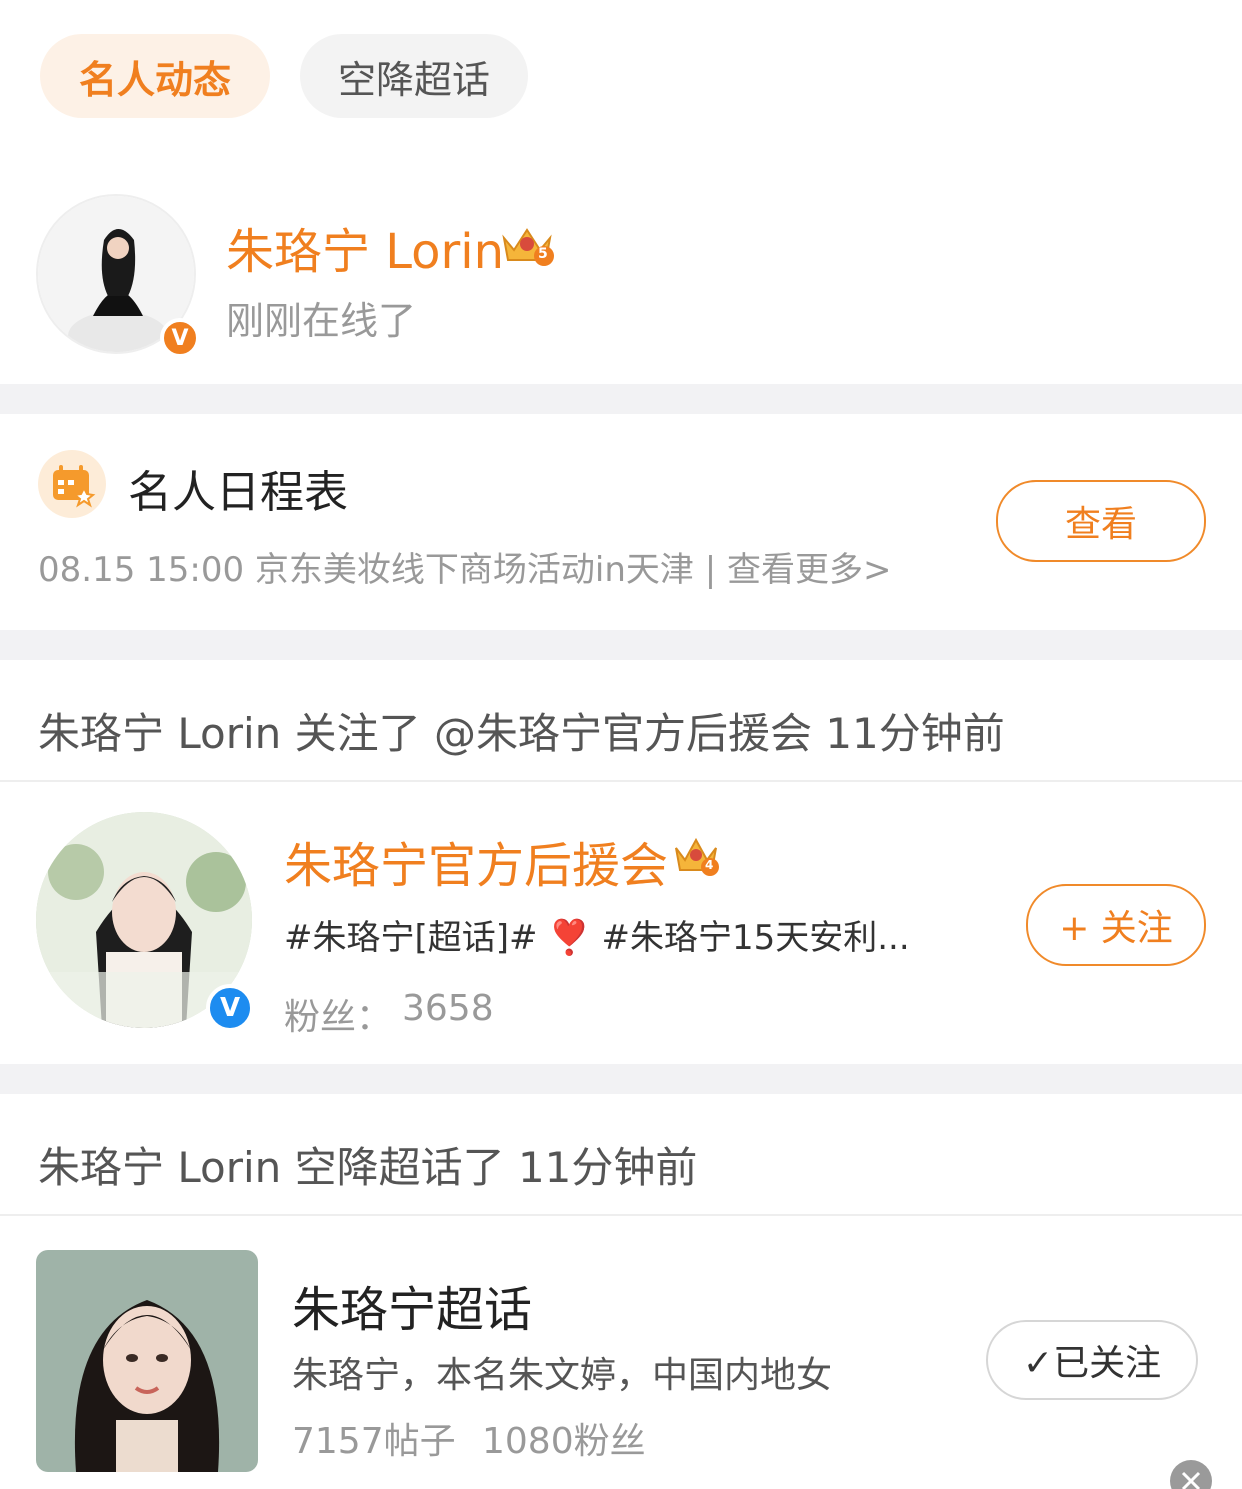 This screenshot has width=1242, height=1489. I want to click on crown-badge-icon: 4, so click(696, 855).